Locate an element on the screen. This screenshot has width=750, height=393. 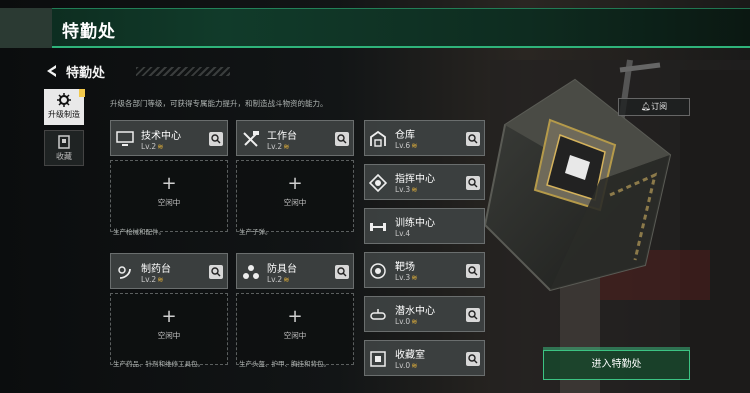
top-bar: 特勤处 is located at coordinates (375, 28).